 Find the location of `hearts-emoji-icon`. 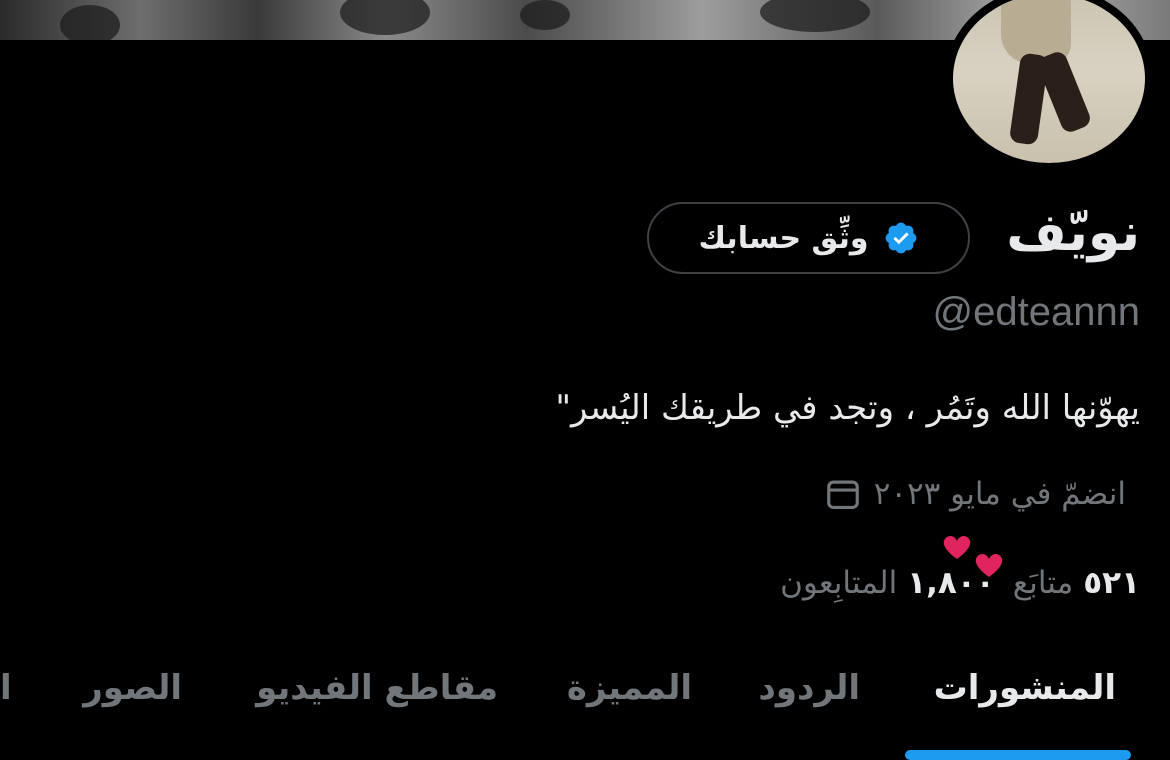

hearts-emoji-icon is located at coordinates (973, 556).